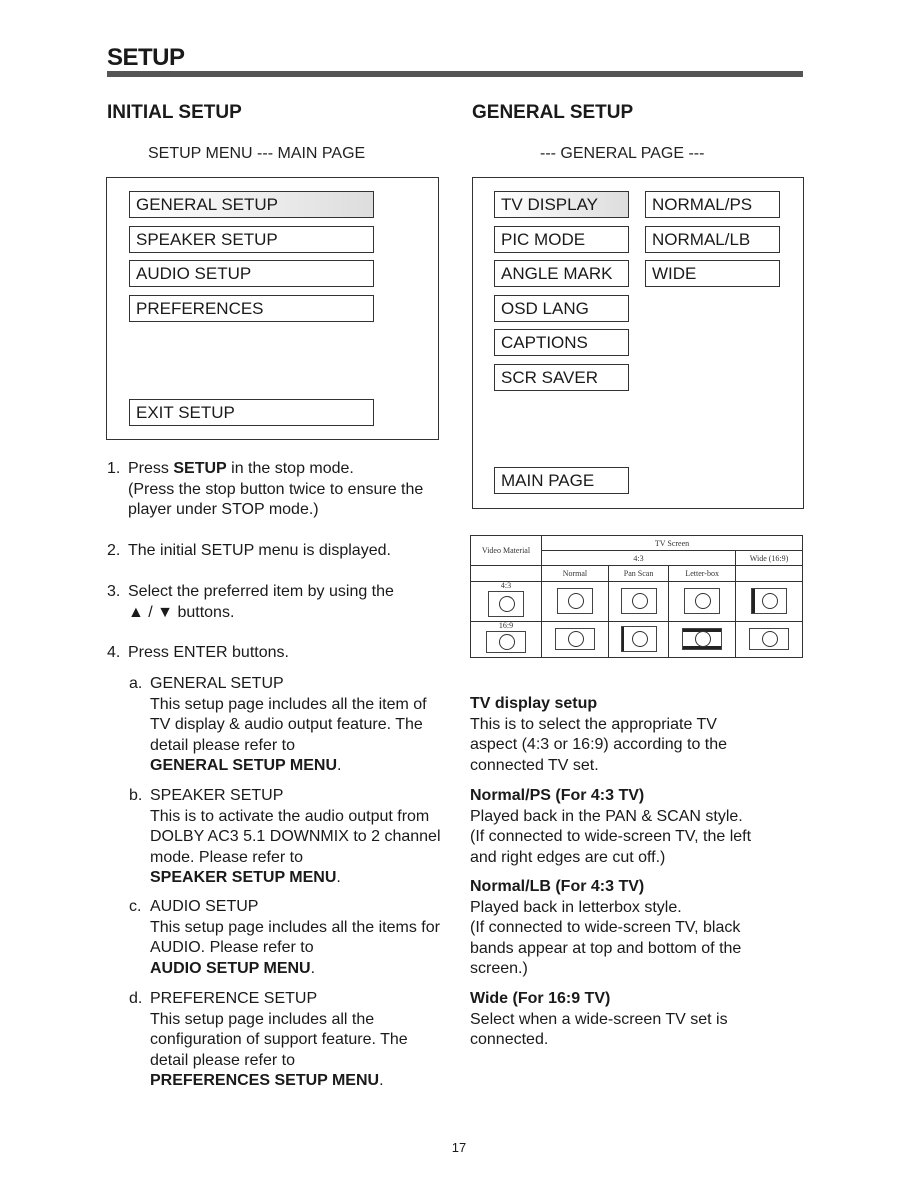 The height and width of the screenshot is (1188, 918). I want to click on screen-43-wide-icon, so click(769, 600).